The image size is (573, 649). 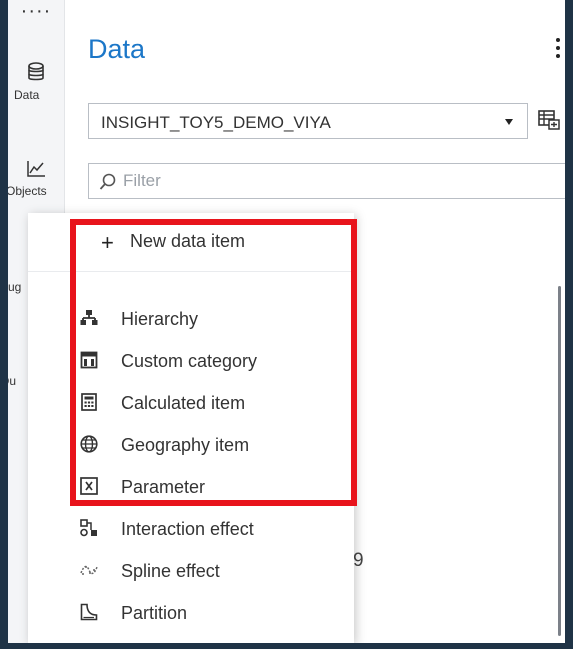 I want to click on menu-item-hierarchy: Hierarchy, so click(x=191, y=319).